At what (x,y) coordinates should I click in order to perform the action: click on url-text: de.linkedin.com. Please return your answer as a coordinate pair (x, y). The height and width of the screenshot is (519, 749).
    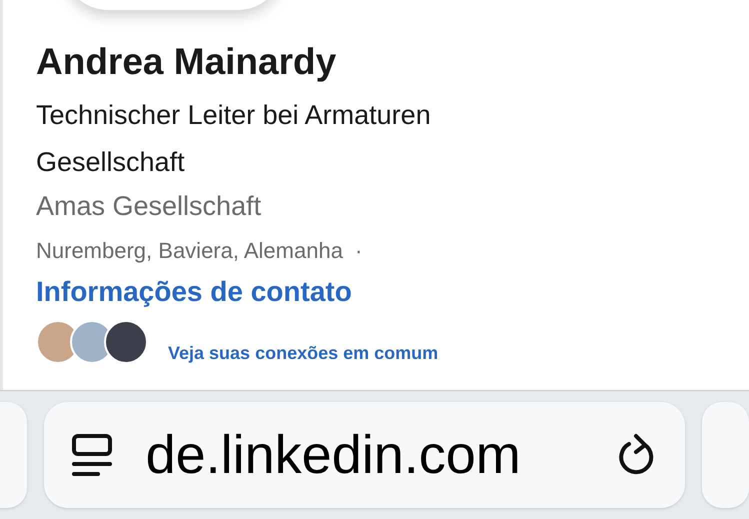
    Looking at the image, I should click on (333, 455).